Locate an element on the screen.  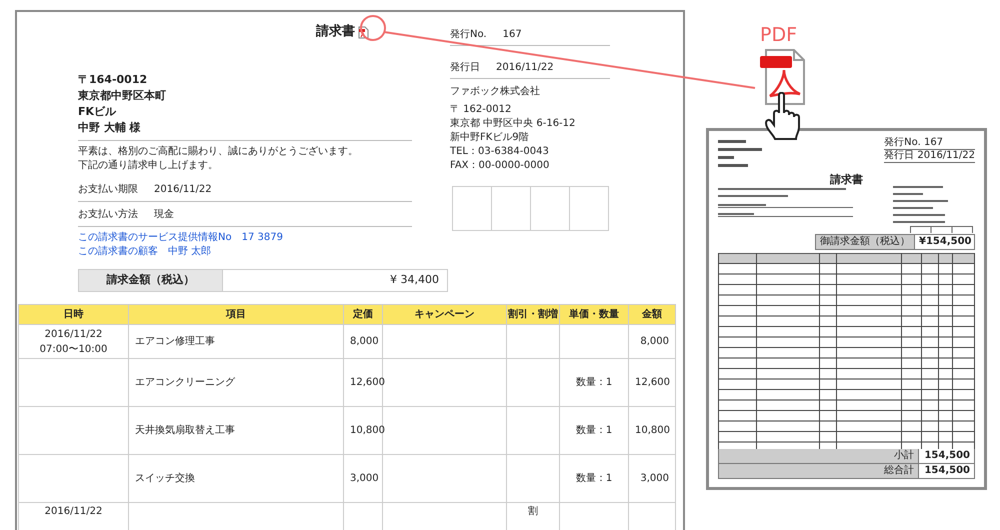
field-label: お支払い方法 is located at coordinates (108, 215).